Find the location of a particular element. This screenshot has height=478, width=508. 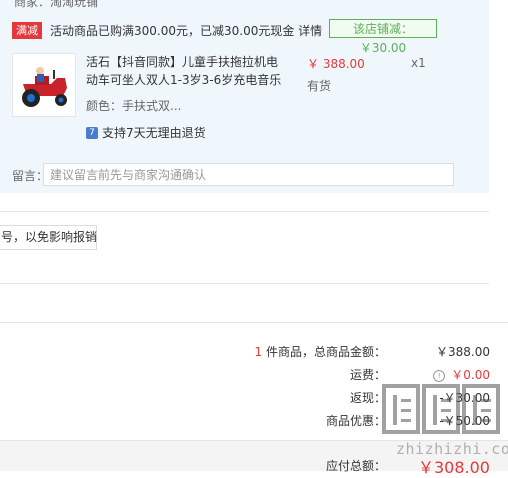

watermark-logo is located at coordinates (441, 409).